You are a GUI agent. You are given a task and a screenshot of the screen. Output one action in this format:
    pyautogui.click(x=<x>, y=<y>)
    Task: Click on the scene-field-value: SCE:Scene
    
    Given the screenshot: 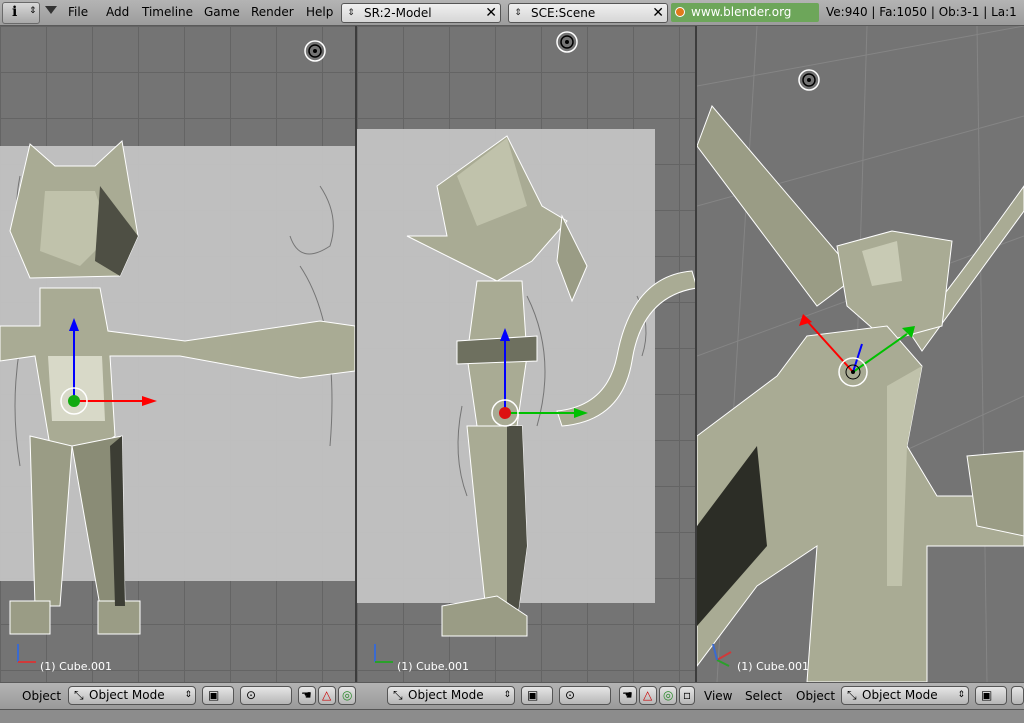 What is the action you would take?
    pyautogui.click(x=563, y=13)
    